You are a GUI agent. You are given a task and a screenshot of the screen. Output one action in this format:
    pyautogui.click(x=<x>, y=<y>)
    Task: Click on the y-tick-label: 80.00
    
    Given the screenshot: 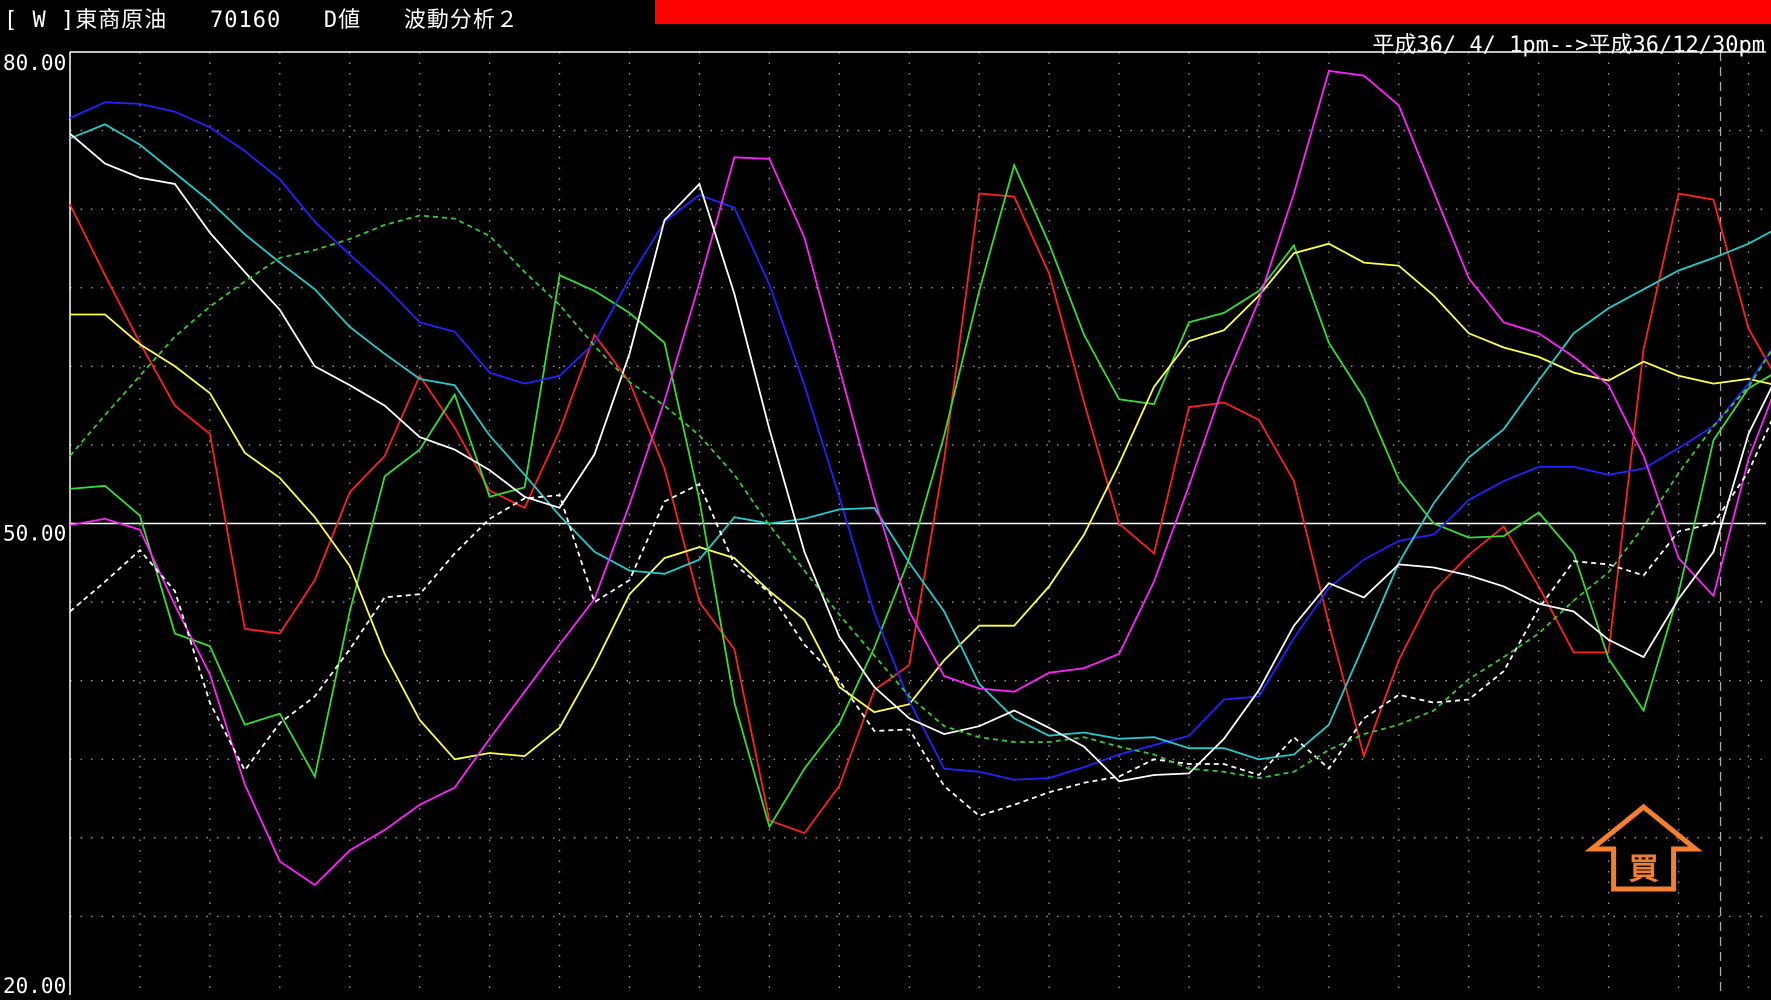 What is the action you would take?
    pyautogui.click(x=34, y=63)
    